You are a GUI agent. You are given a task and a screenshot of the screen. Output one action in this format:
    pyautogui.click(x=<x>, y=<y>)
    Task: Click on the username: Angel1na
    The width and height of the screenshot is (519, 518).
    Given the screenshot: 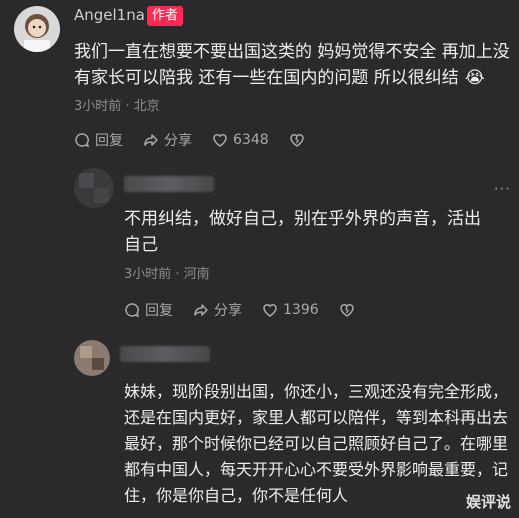 What is the action you would take?
    pyautogui.click(x=109, y=15)
    